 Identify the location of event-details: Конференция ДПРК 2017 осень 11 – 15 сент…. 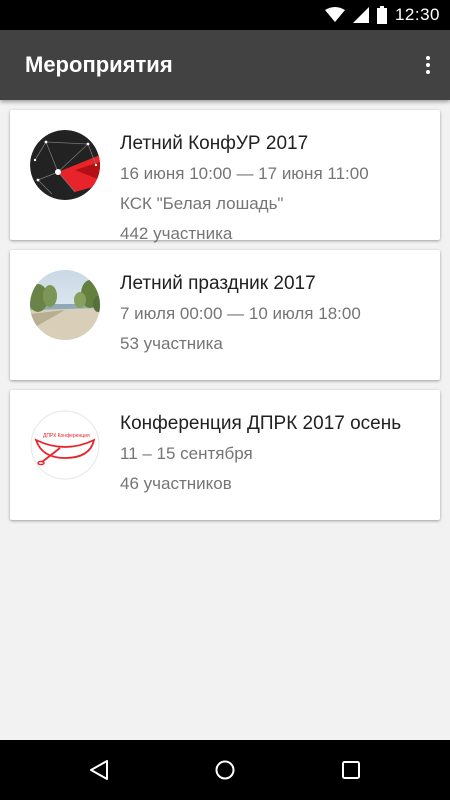
(275, 455).